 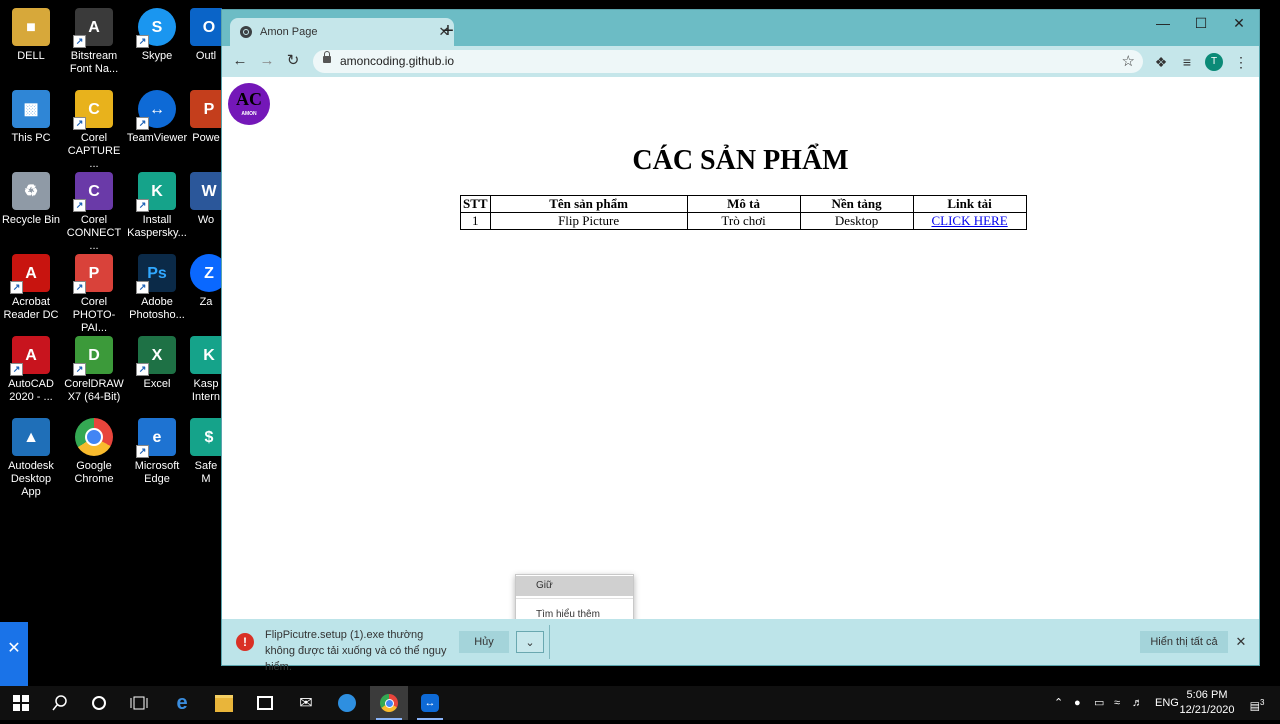 What do you see at coordinates (94, 472) in the screenshot?
I see `desktop-icon-label: Google Chrome` at bounding box center [94, 472].